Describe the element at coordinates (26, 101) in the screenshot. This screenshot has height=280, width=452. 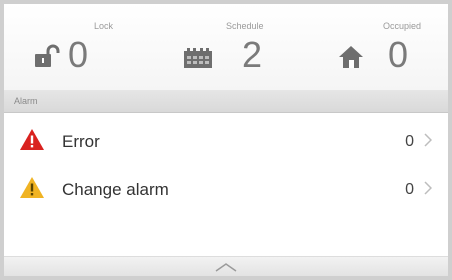
I see `alarm-section-title: Alarm` at that location.